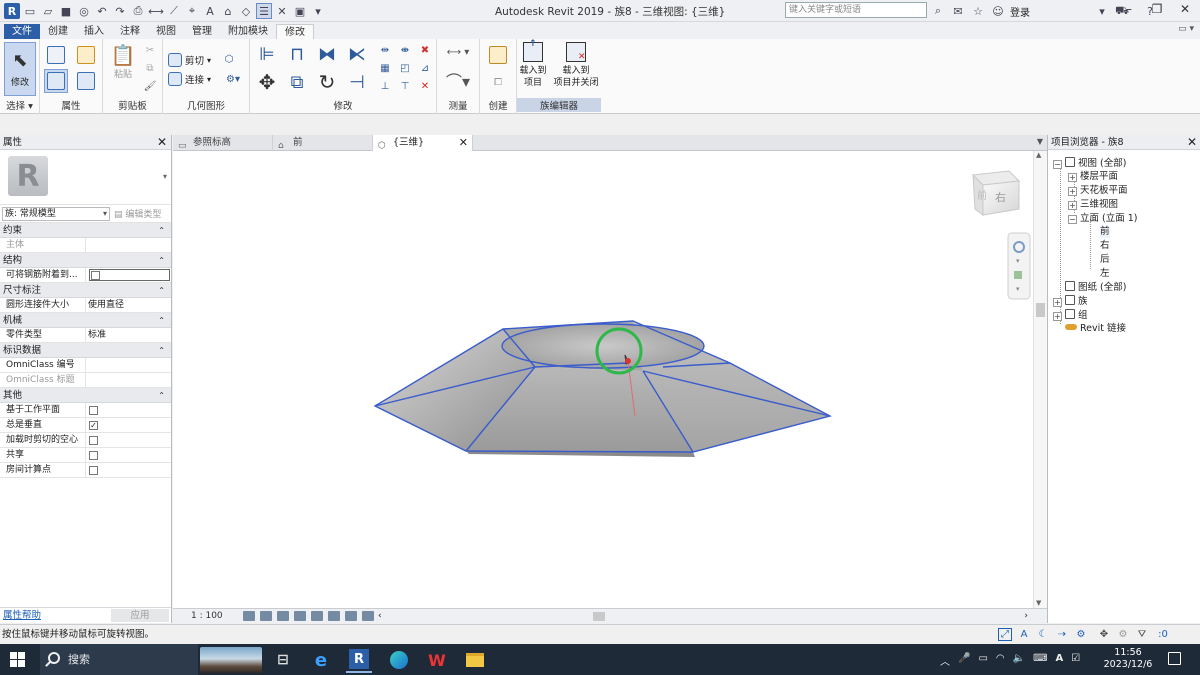  I want to click on dimension-tool-icon: ⌒▾, so click(458, 80).